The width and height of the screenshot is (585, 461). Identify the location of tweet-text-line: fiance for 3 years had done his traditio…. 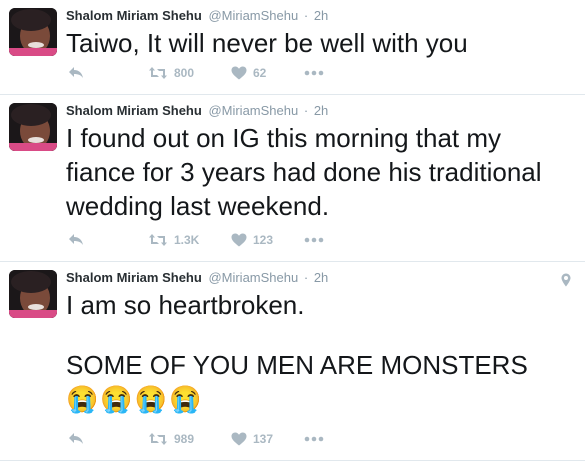
(304, 172).